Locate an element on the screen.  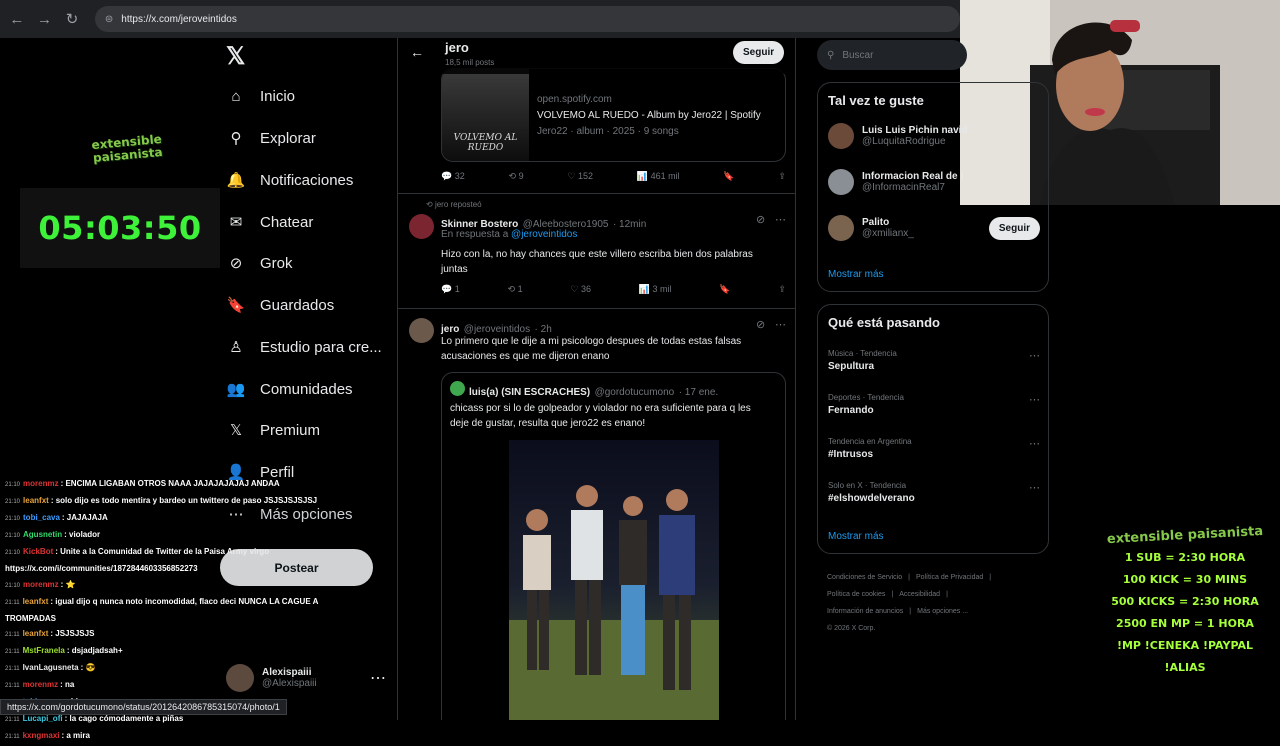
profile-name: jero is located at coordinates (457, 47).